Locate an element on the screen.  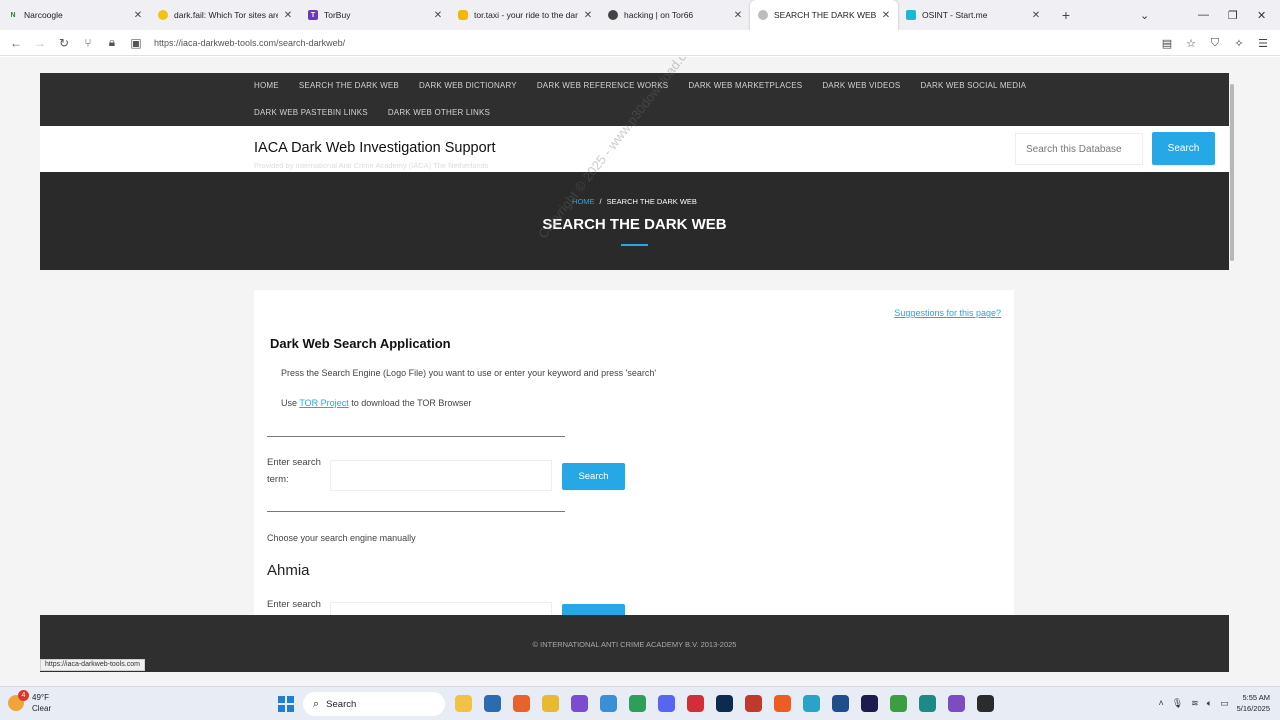
app-purple-icon is located at coordinates (579, 703).